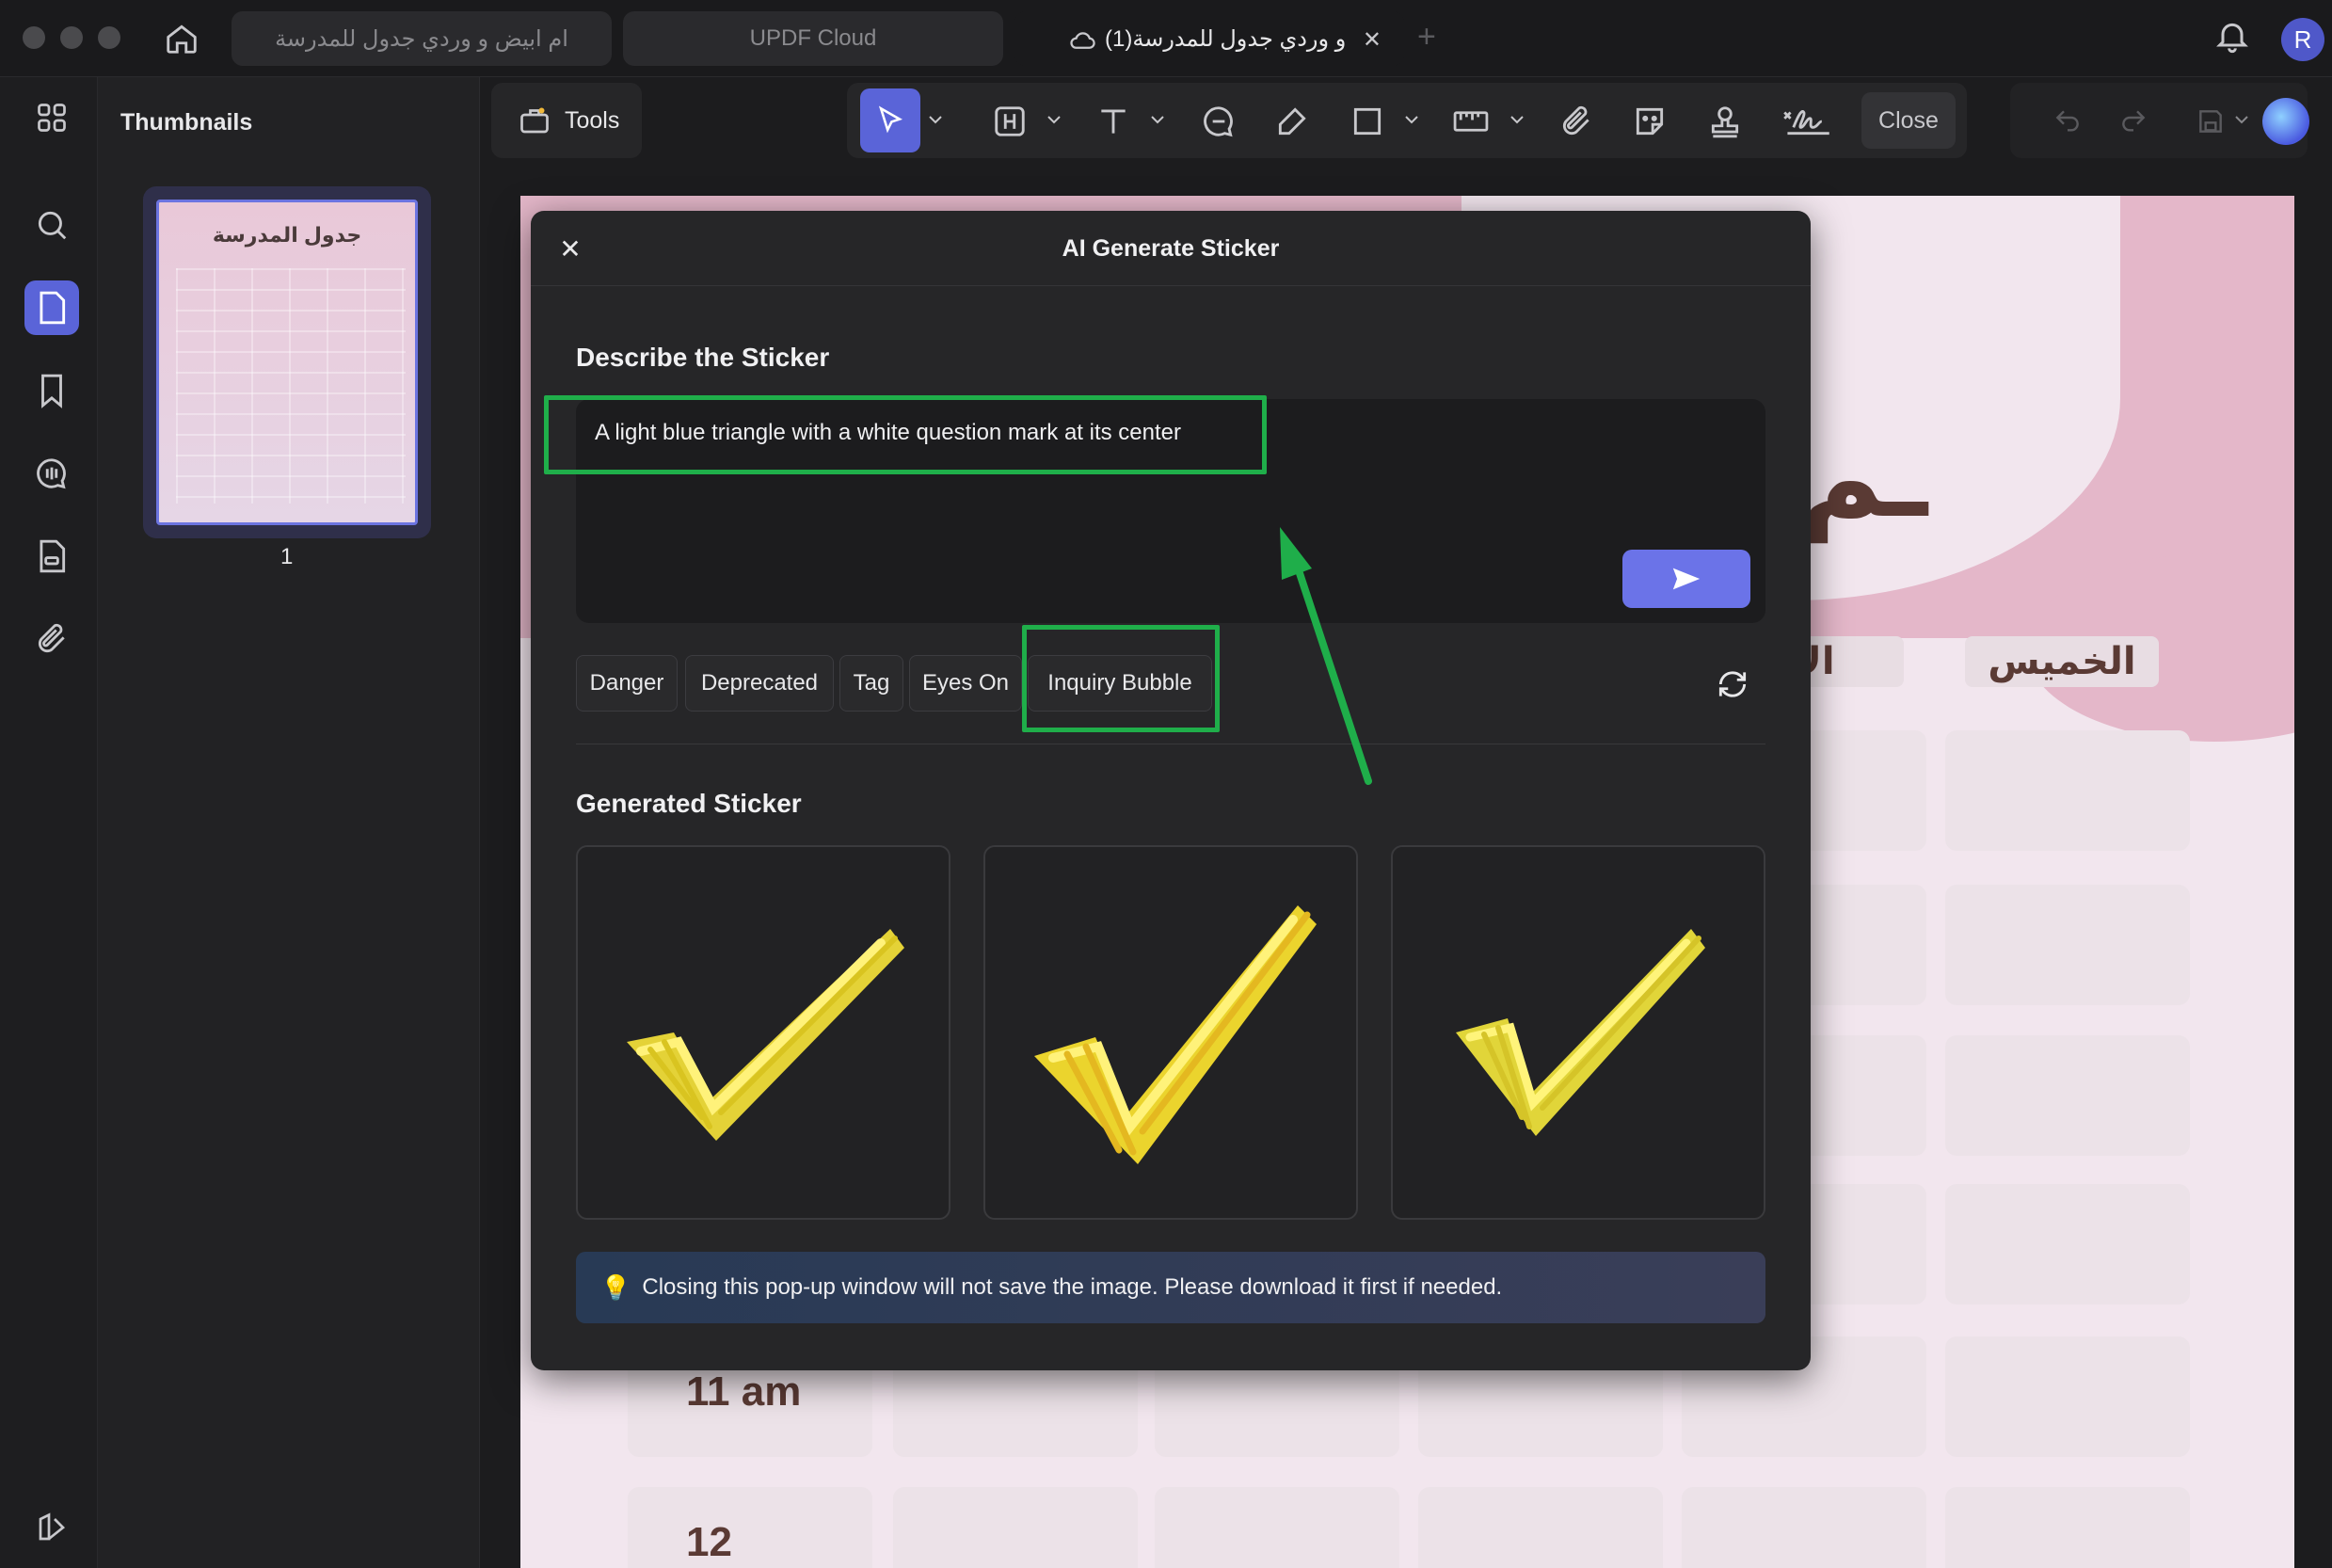 Image resolution: width=2332 pixels, height=1568 pixels. I want to click on thumbnails-title: Thumbnails, so click(186, 122).